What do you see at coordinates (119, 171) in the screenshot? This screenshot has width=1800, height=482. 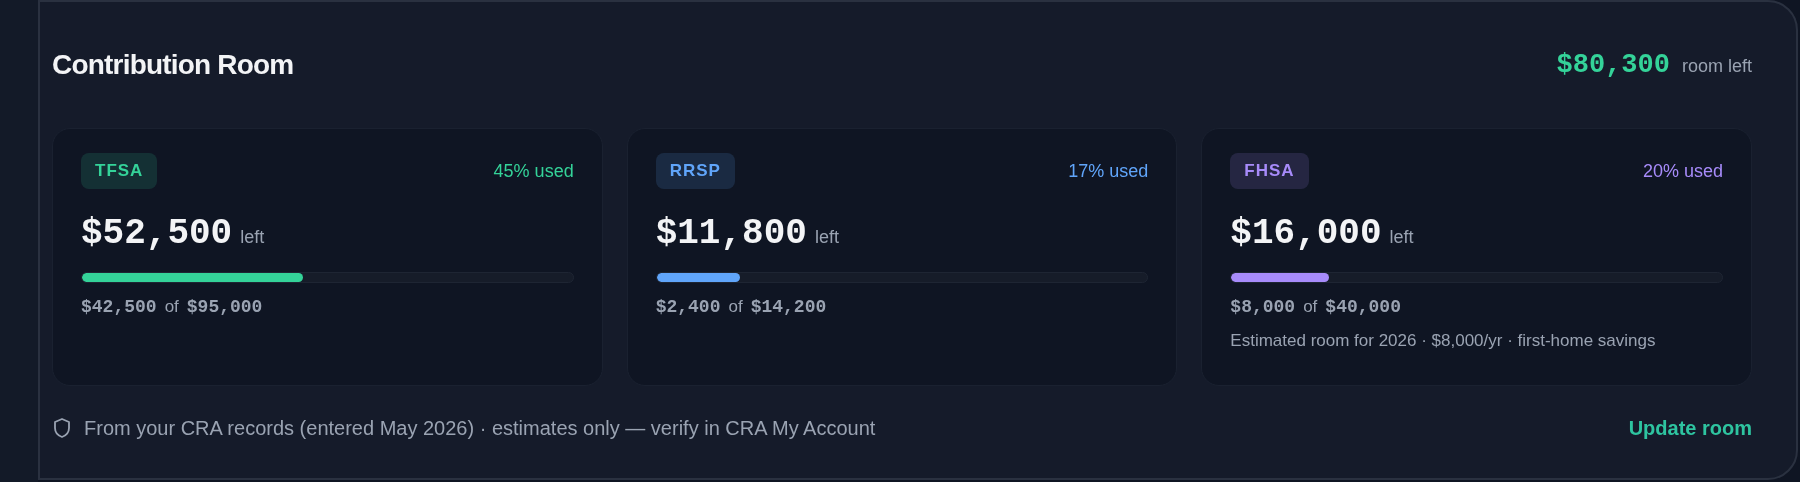 I see `account-badge: TFSA` at bounding box center [119, 171].